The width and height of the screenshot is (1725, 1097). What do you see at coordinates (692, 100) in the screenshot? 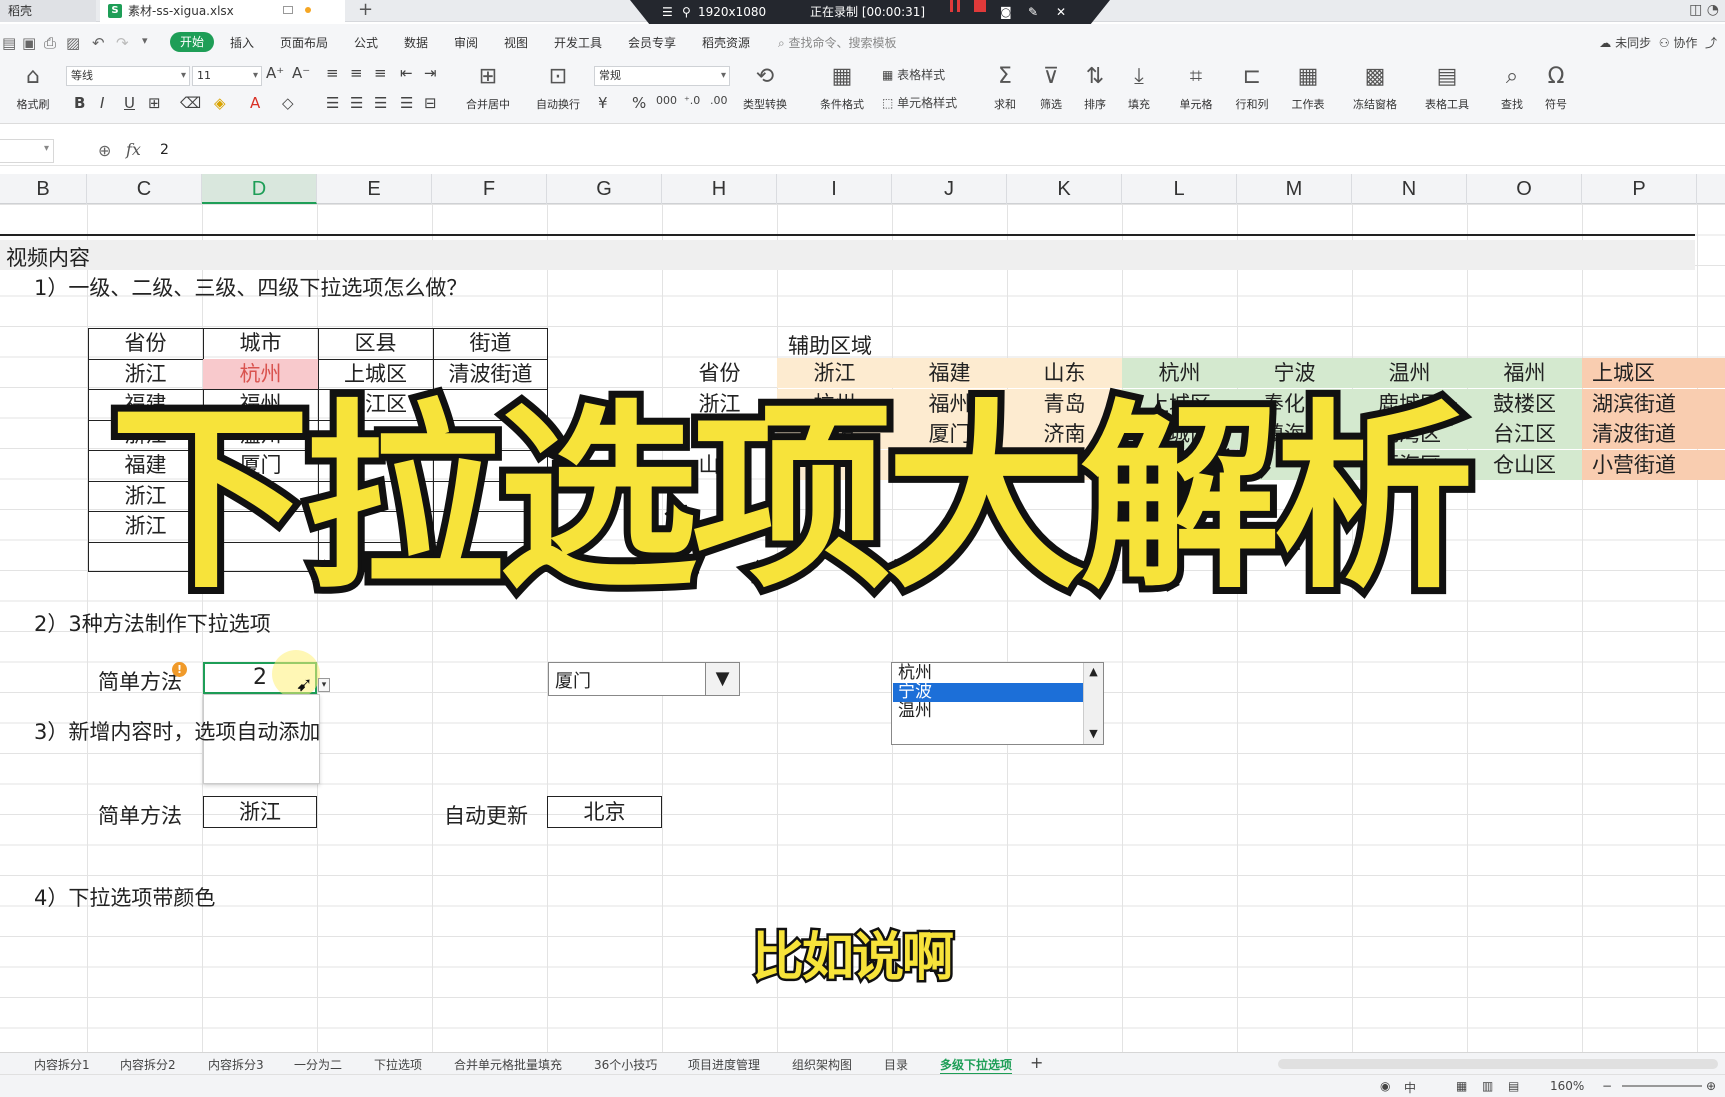
I see `decimal-increase-icon: ⁺.0` at bounding box center [692, 100].